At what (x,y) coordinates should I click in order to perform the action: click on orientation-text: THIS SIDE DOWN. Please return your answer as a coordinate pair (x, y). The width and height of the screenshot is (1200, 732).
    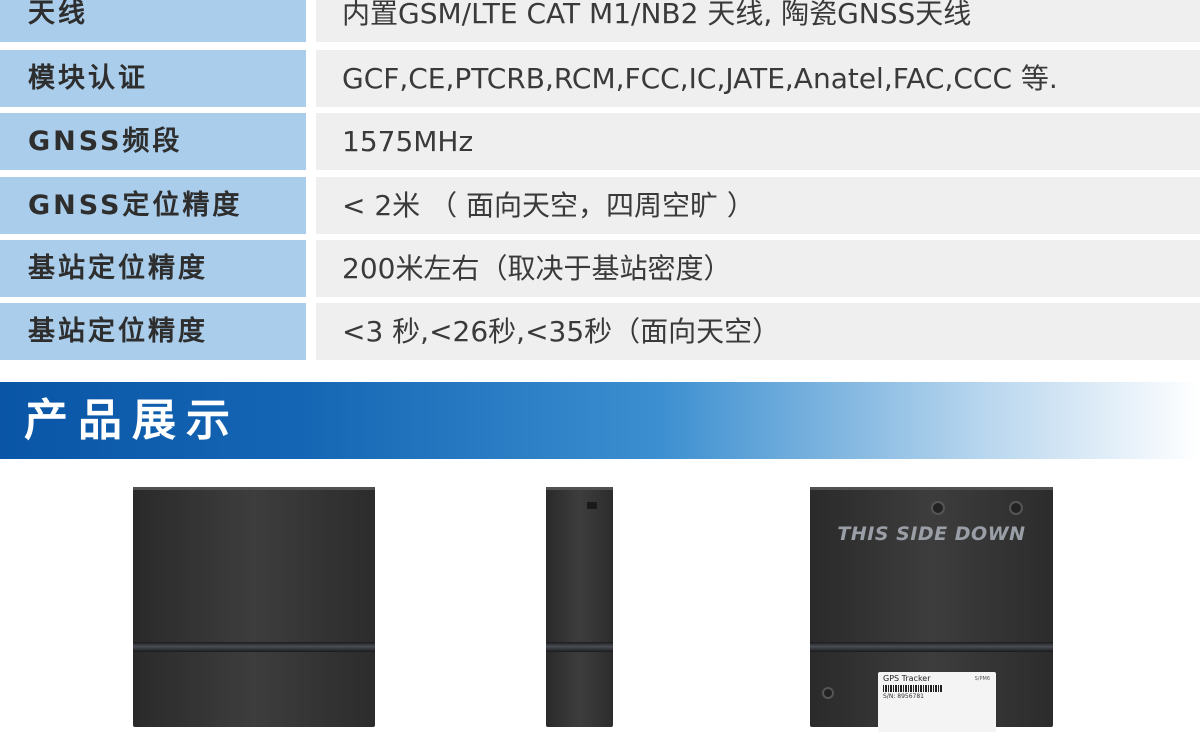
    Looking at the image, I should click on (931, 534).